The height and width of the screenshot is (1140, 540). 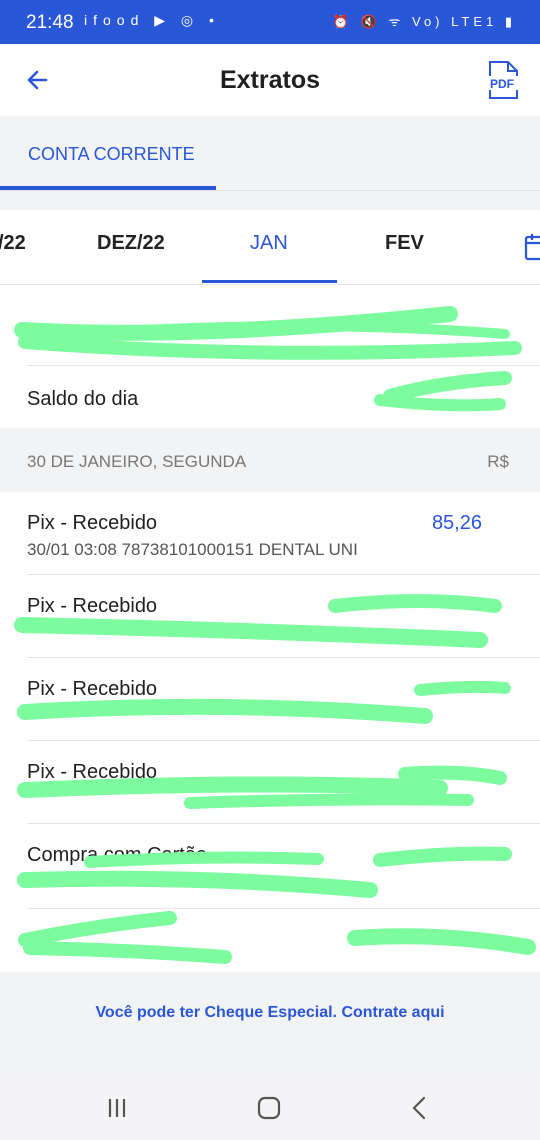 I want to click on month-fev: FEV, so click(x=404, y=243).